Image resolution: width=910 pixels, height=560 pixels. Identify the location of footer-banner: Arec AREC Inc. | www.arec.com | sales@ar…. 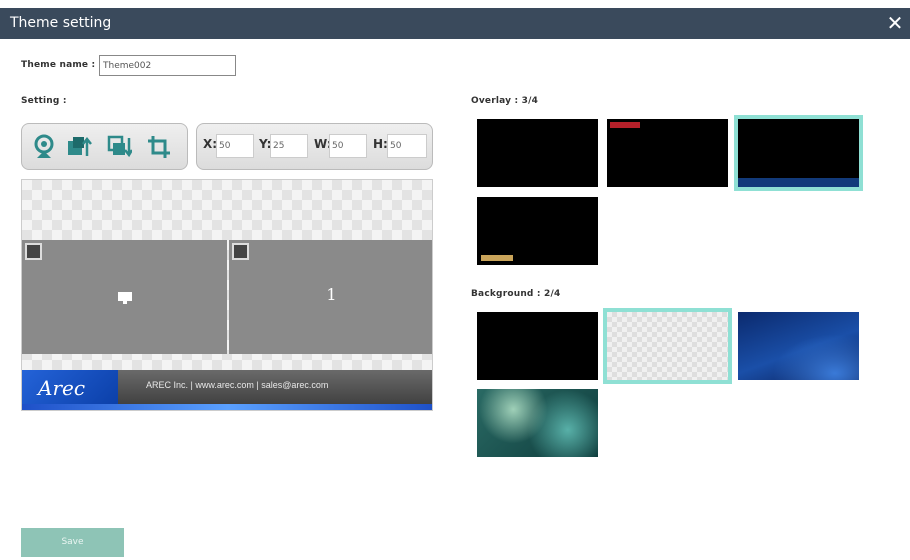
(227, 390).